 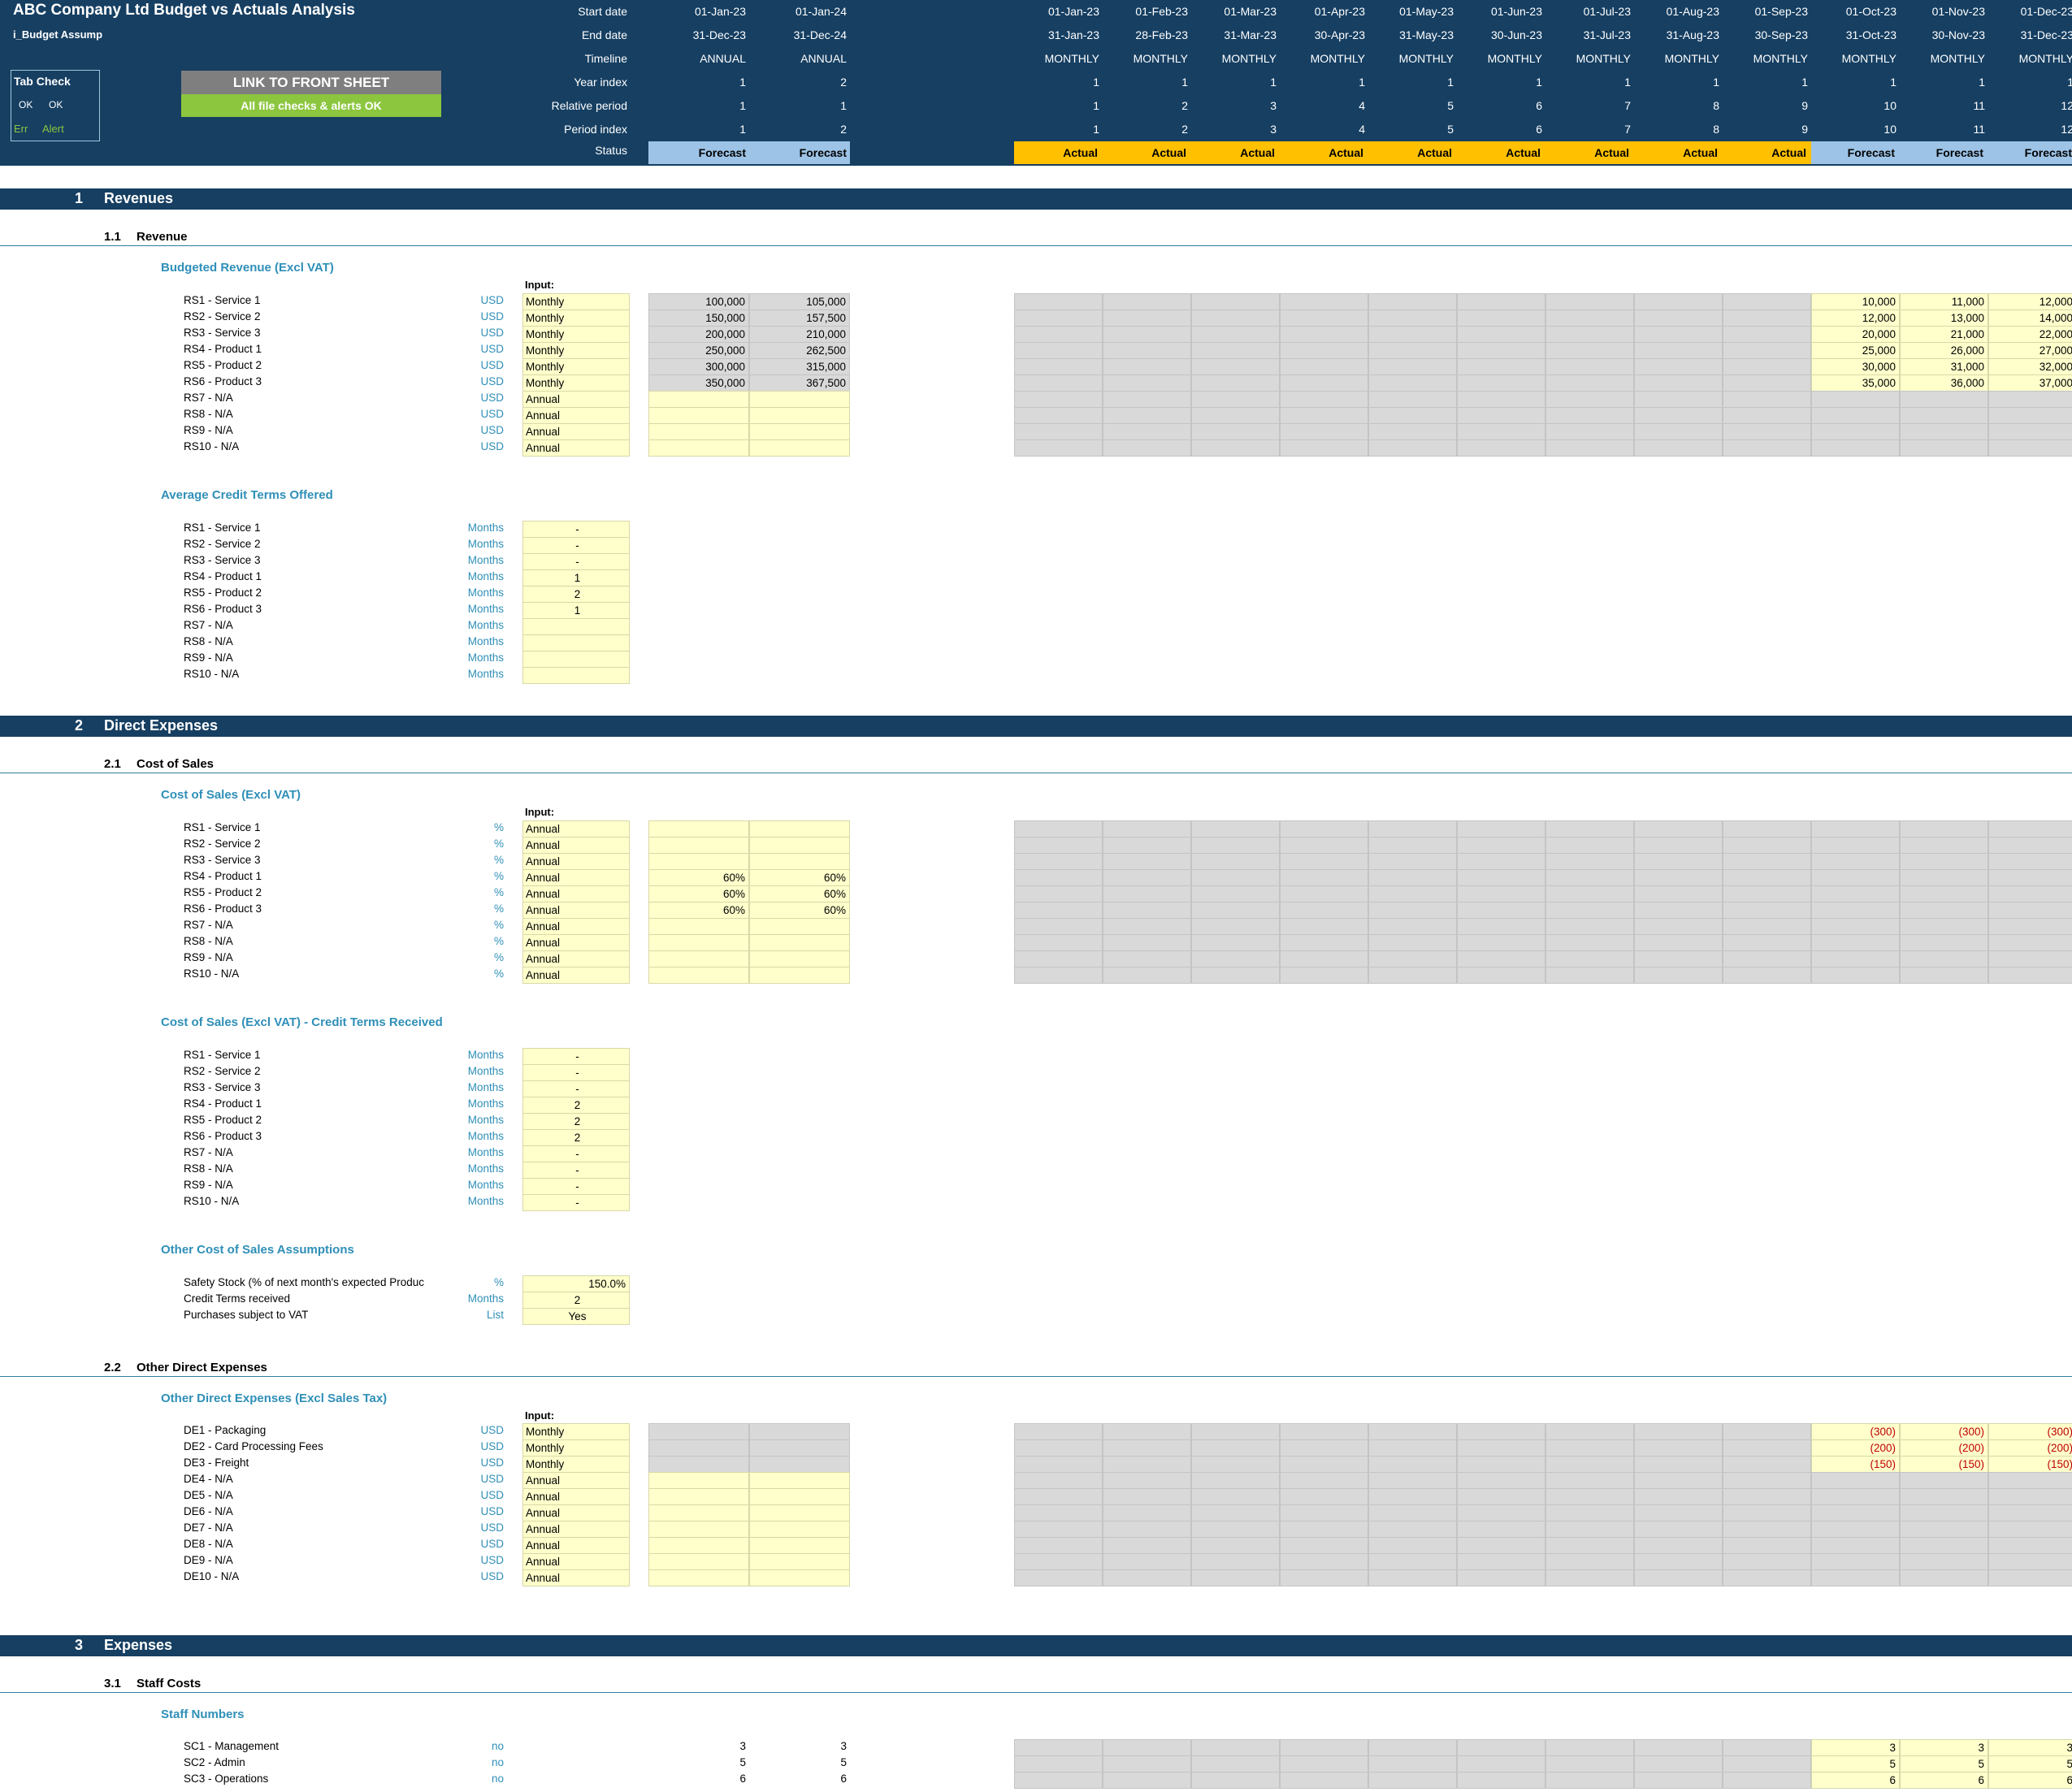 What do you see at coordinates (1944, 350) in the screenshot?
I see `input-cell: 26,000` at bounding box center [1944, 350].